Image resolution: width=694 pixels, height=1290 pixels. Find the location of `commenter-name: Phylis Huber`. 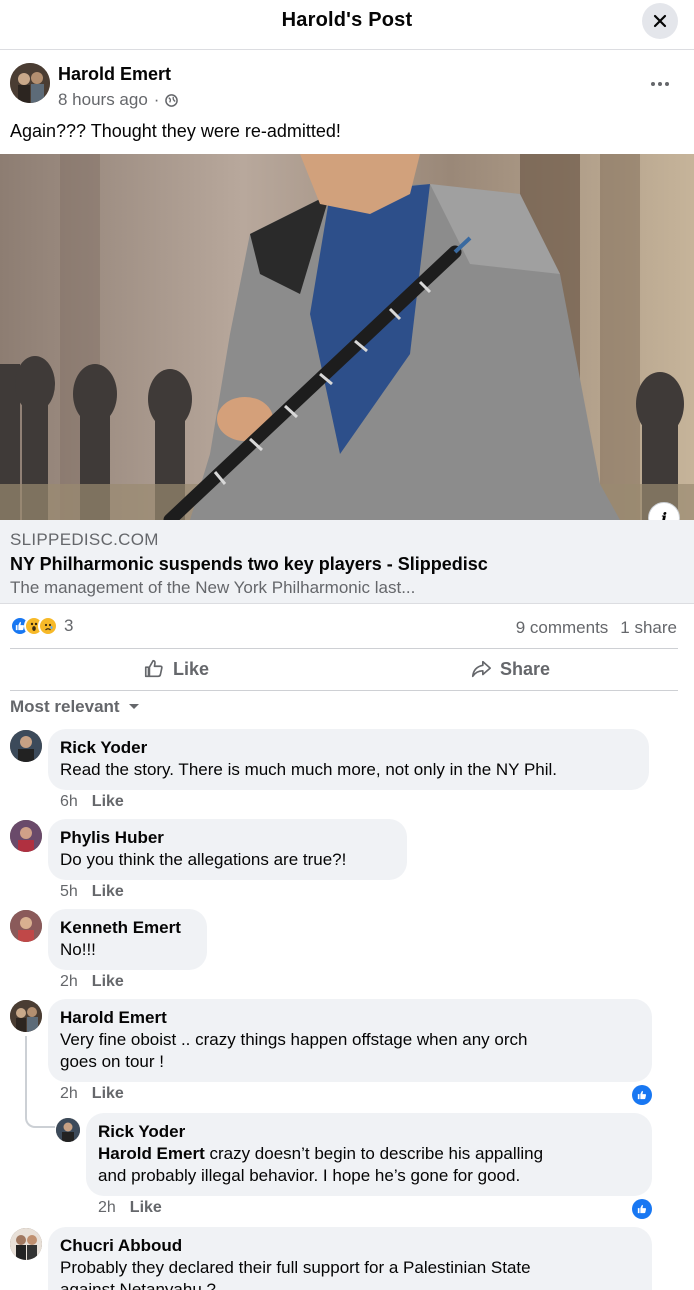

commenter-name: Phylis Huber is located at coordinates (227, 838).